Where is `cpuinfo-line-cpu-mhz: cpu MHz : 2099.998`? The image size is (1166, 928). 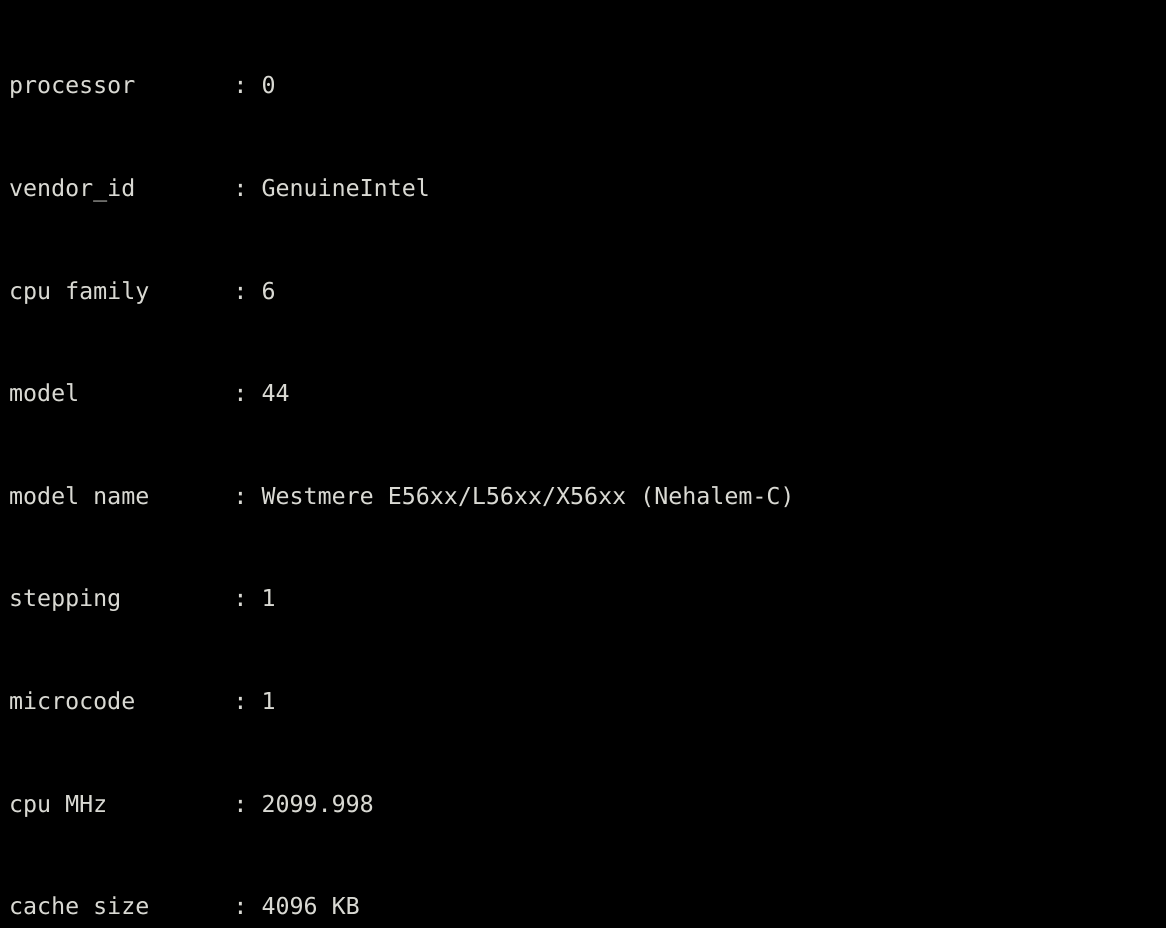
cpuinfo-line-cpu-mhz: cpu MHz : 2099.998 is located at coordinates (191, 804).